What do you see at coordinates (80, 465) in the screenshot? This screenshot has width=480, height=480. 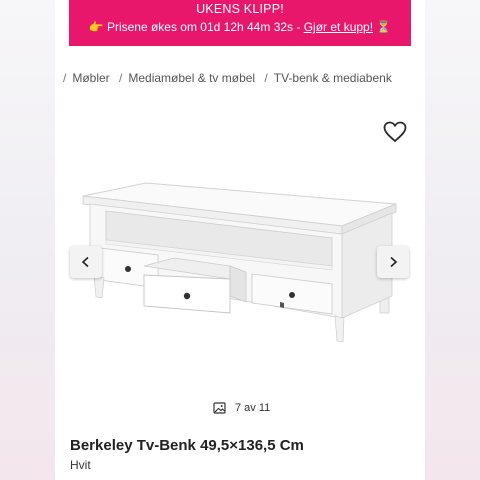 I see `product-color: Hvit` at bounding box center [80, 465].